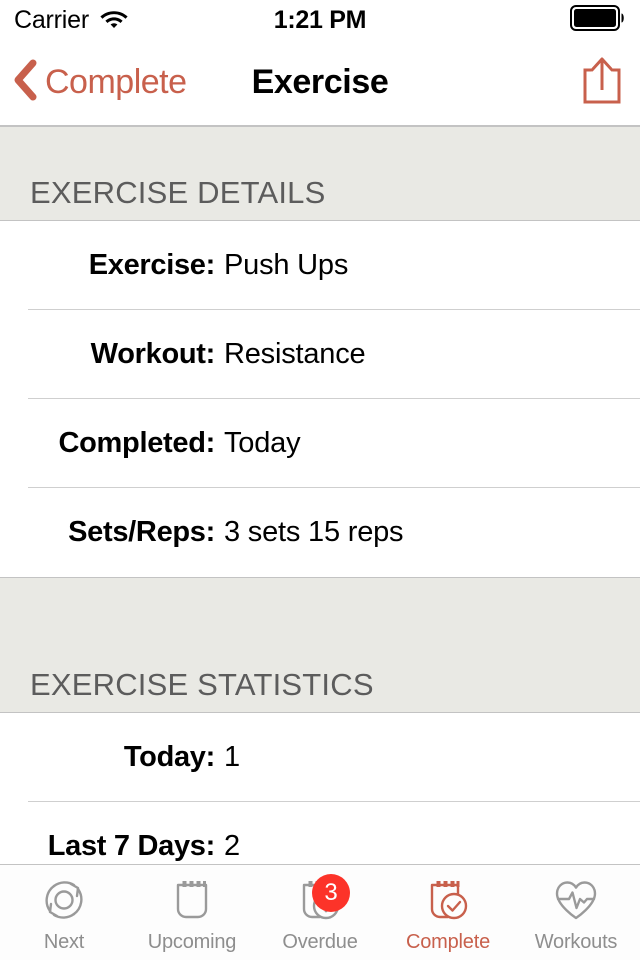 Image resolution: width=640 pixels, height=960 pixels. I want to click on tab-label: Next, so click(64, 941).